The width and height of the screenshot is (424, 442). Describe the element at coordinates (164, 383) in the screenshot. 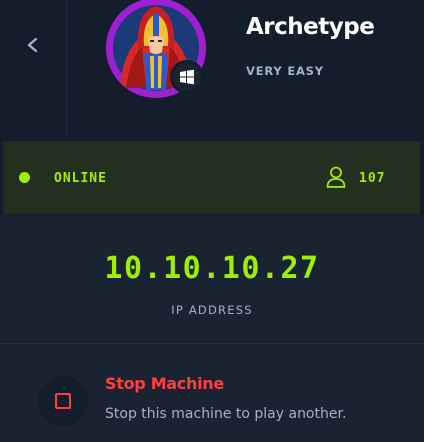

I see `stop-machine-title: Stop Machine` at that location.